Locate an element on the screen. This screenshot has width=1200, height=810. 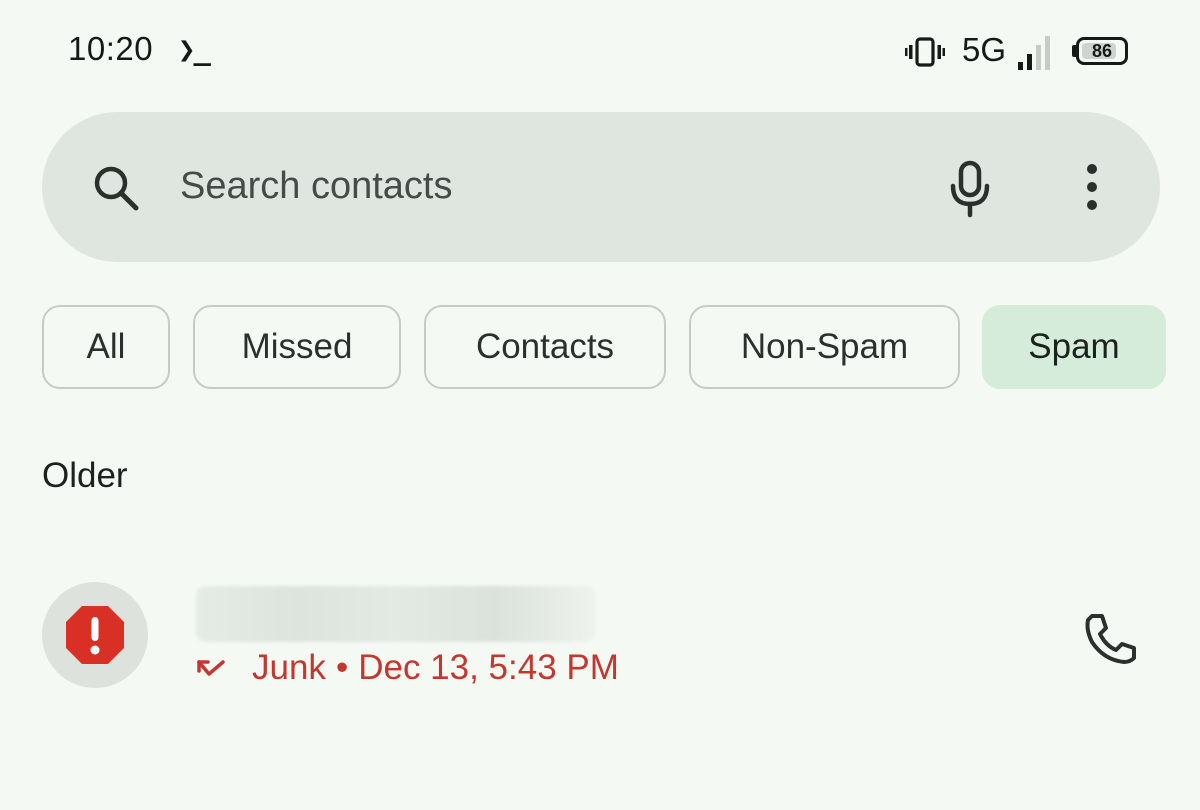
vibrate-icon is located at coordinates (925, 52).